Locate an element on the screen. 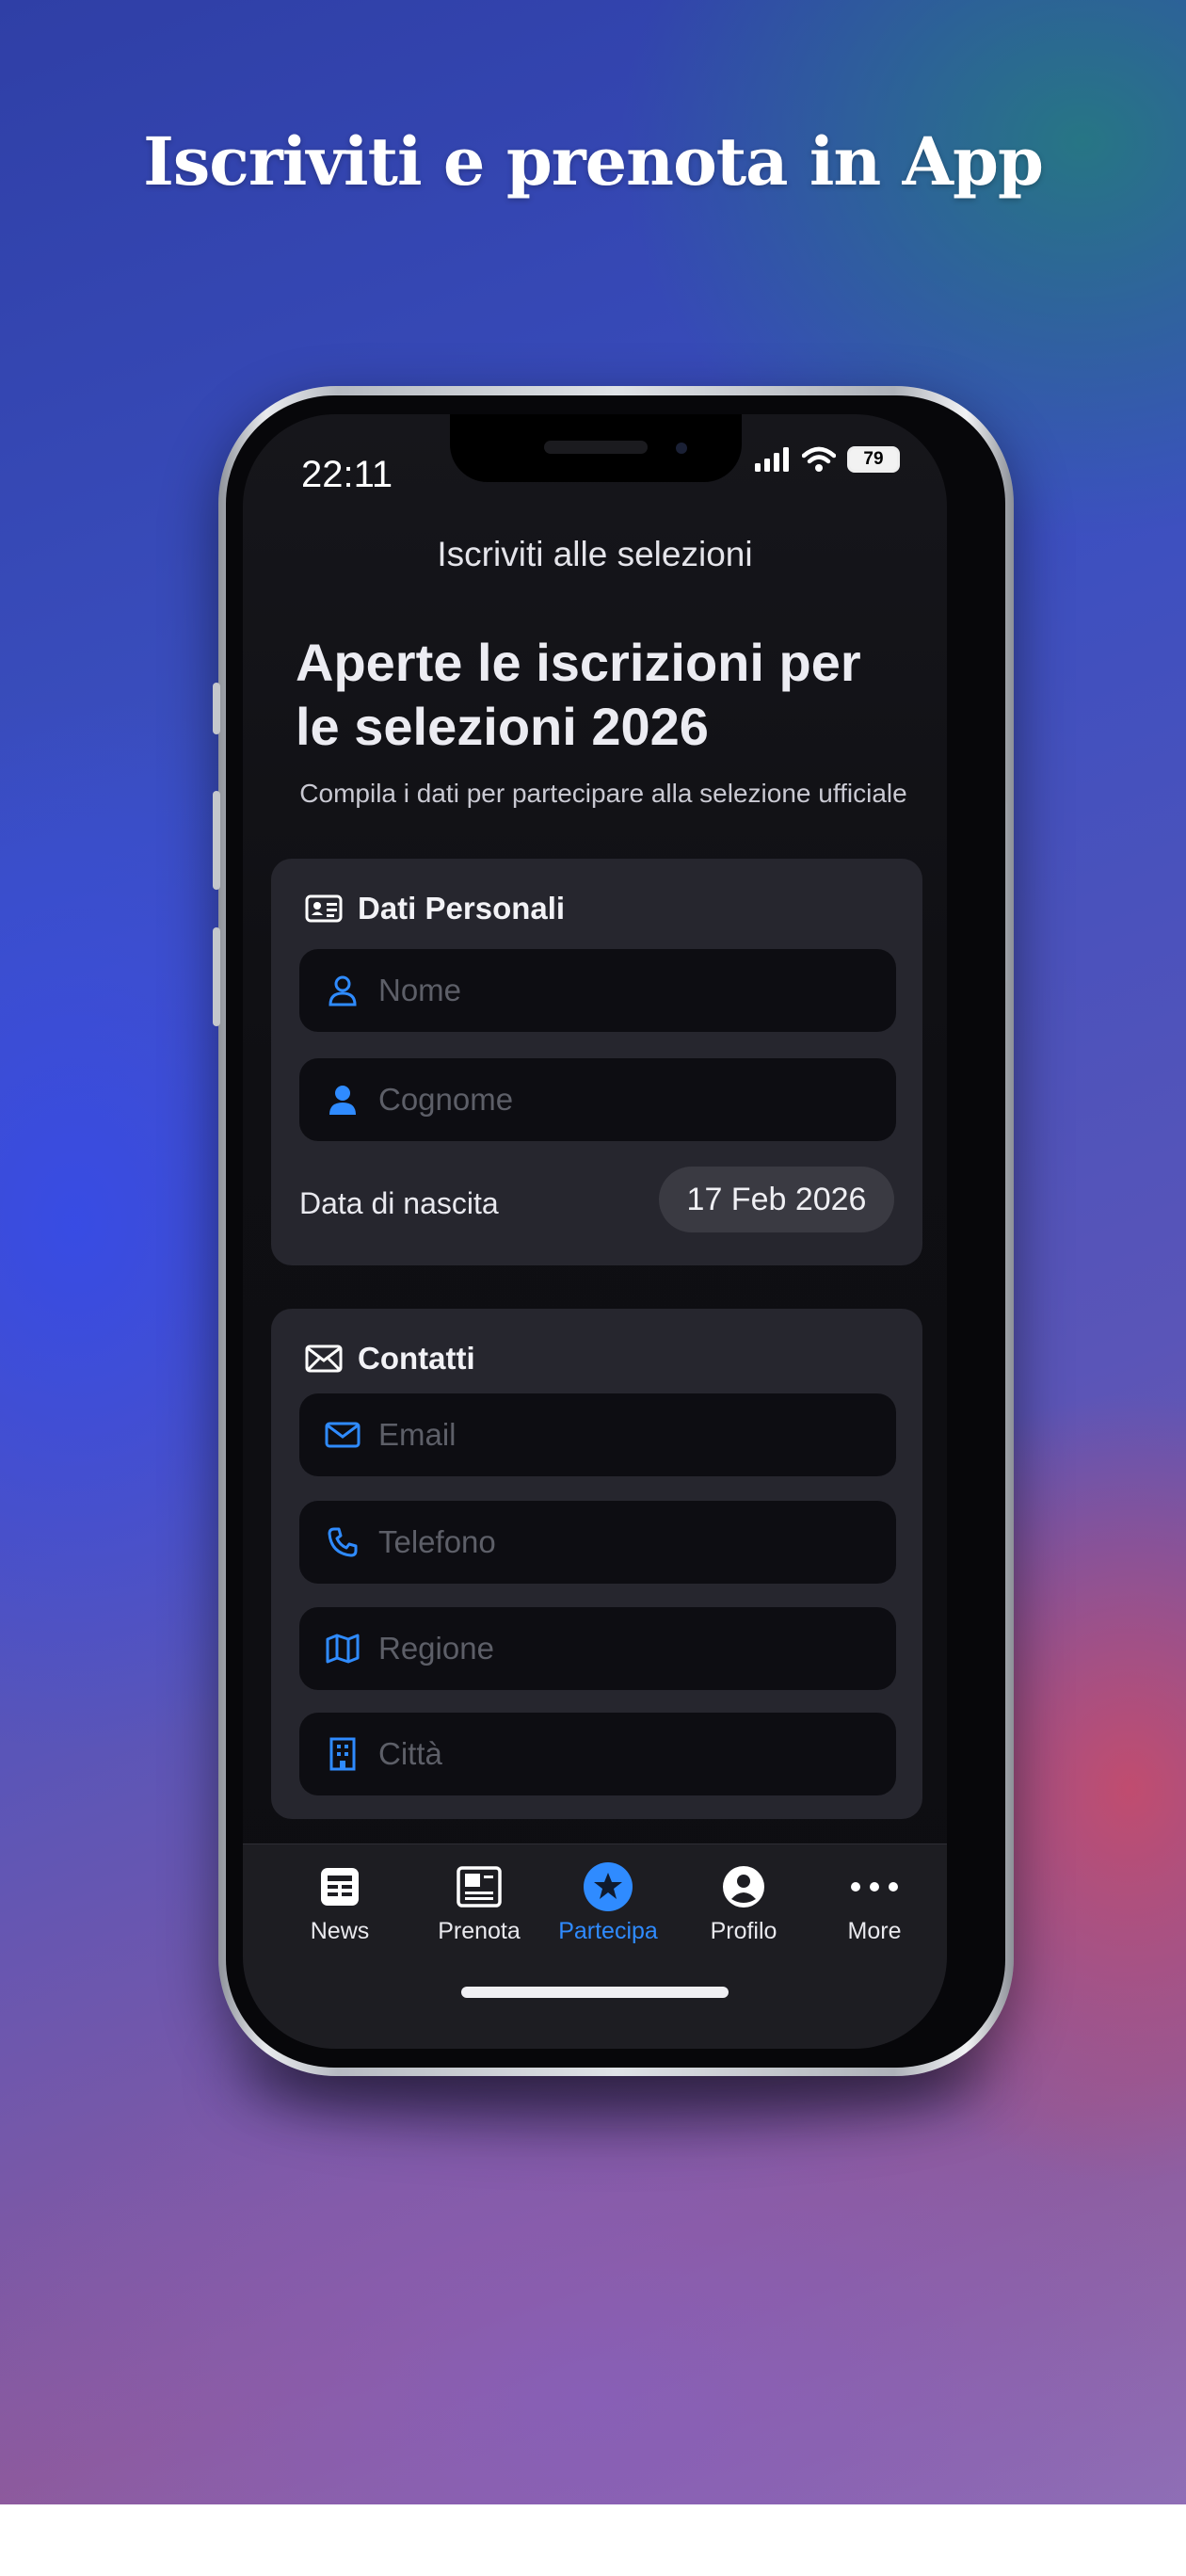 This screenshot has height=2576, width=1186. tab-prenota: Prenota is located at coordinates (479, 1903).